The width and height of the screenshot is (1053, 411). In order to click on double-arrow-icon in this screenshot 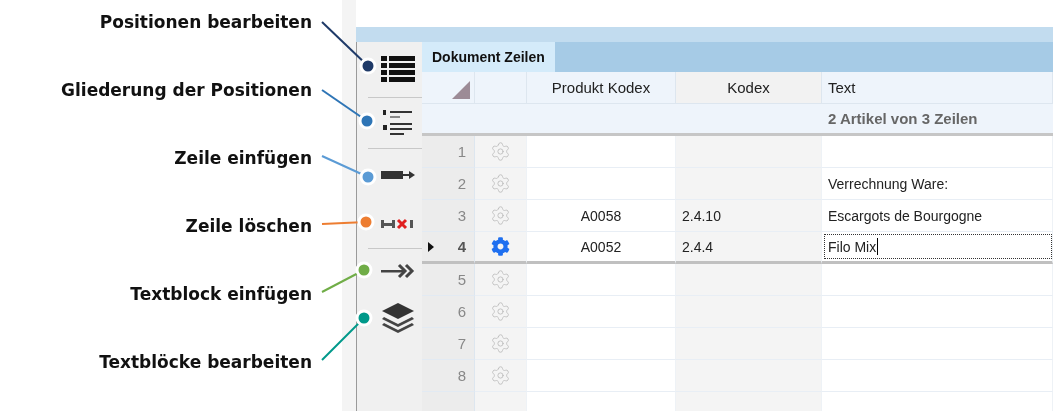, I will do `click(397, 271)`.